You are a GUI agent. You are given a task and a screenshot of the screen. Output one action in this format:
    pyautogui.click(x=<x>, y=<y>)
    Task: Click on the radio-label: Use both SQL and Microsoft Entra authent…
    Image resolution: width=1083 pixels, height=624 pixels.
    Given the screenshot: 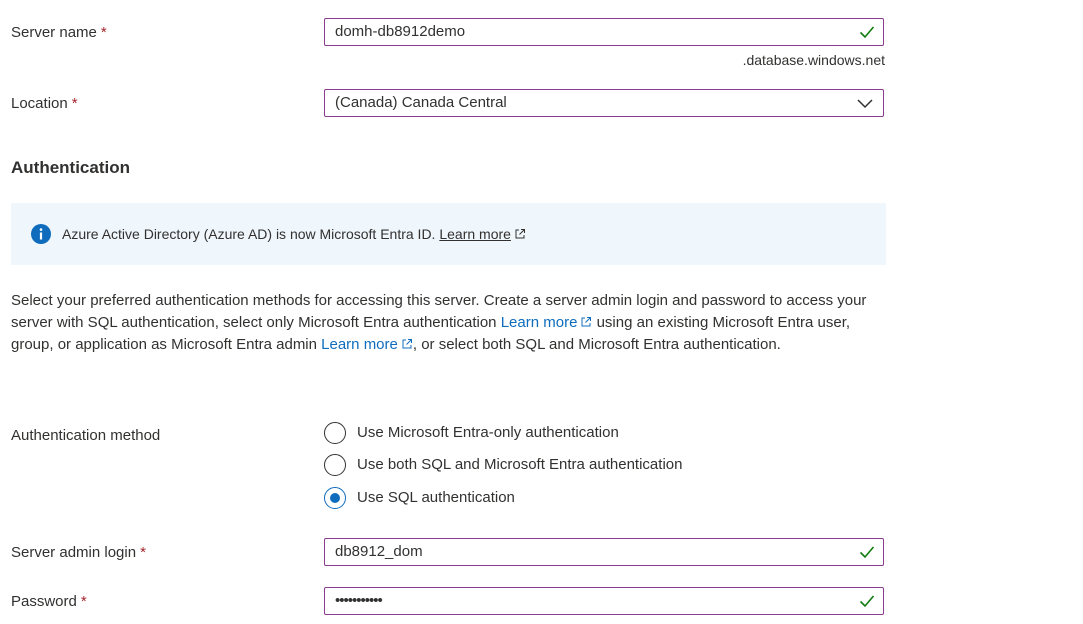 What is the action you would take?
    pyautogui.click(x=520, y=464)
    